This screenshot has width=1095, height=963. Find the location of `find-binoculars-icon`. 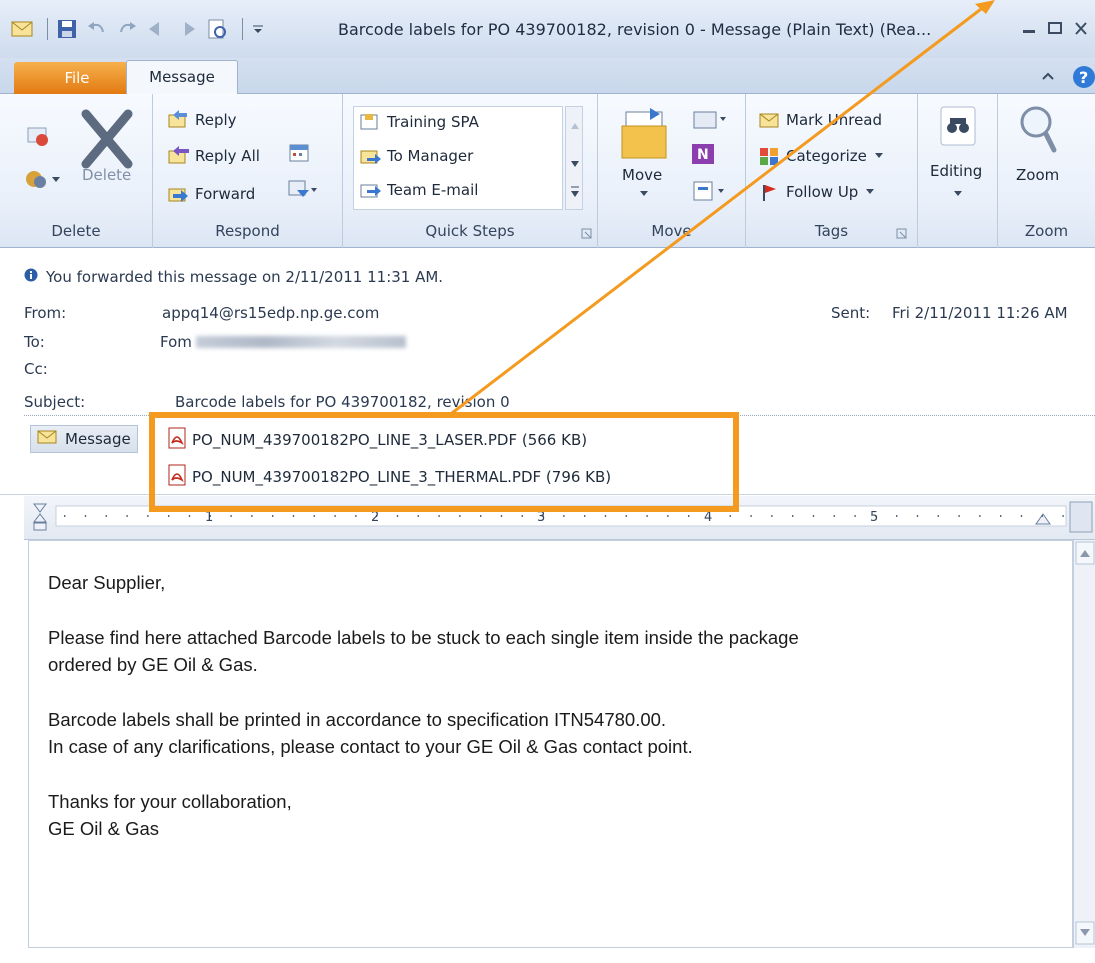

find-binoculars-icon is located at coordinates (958, 126).